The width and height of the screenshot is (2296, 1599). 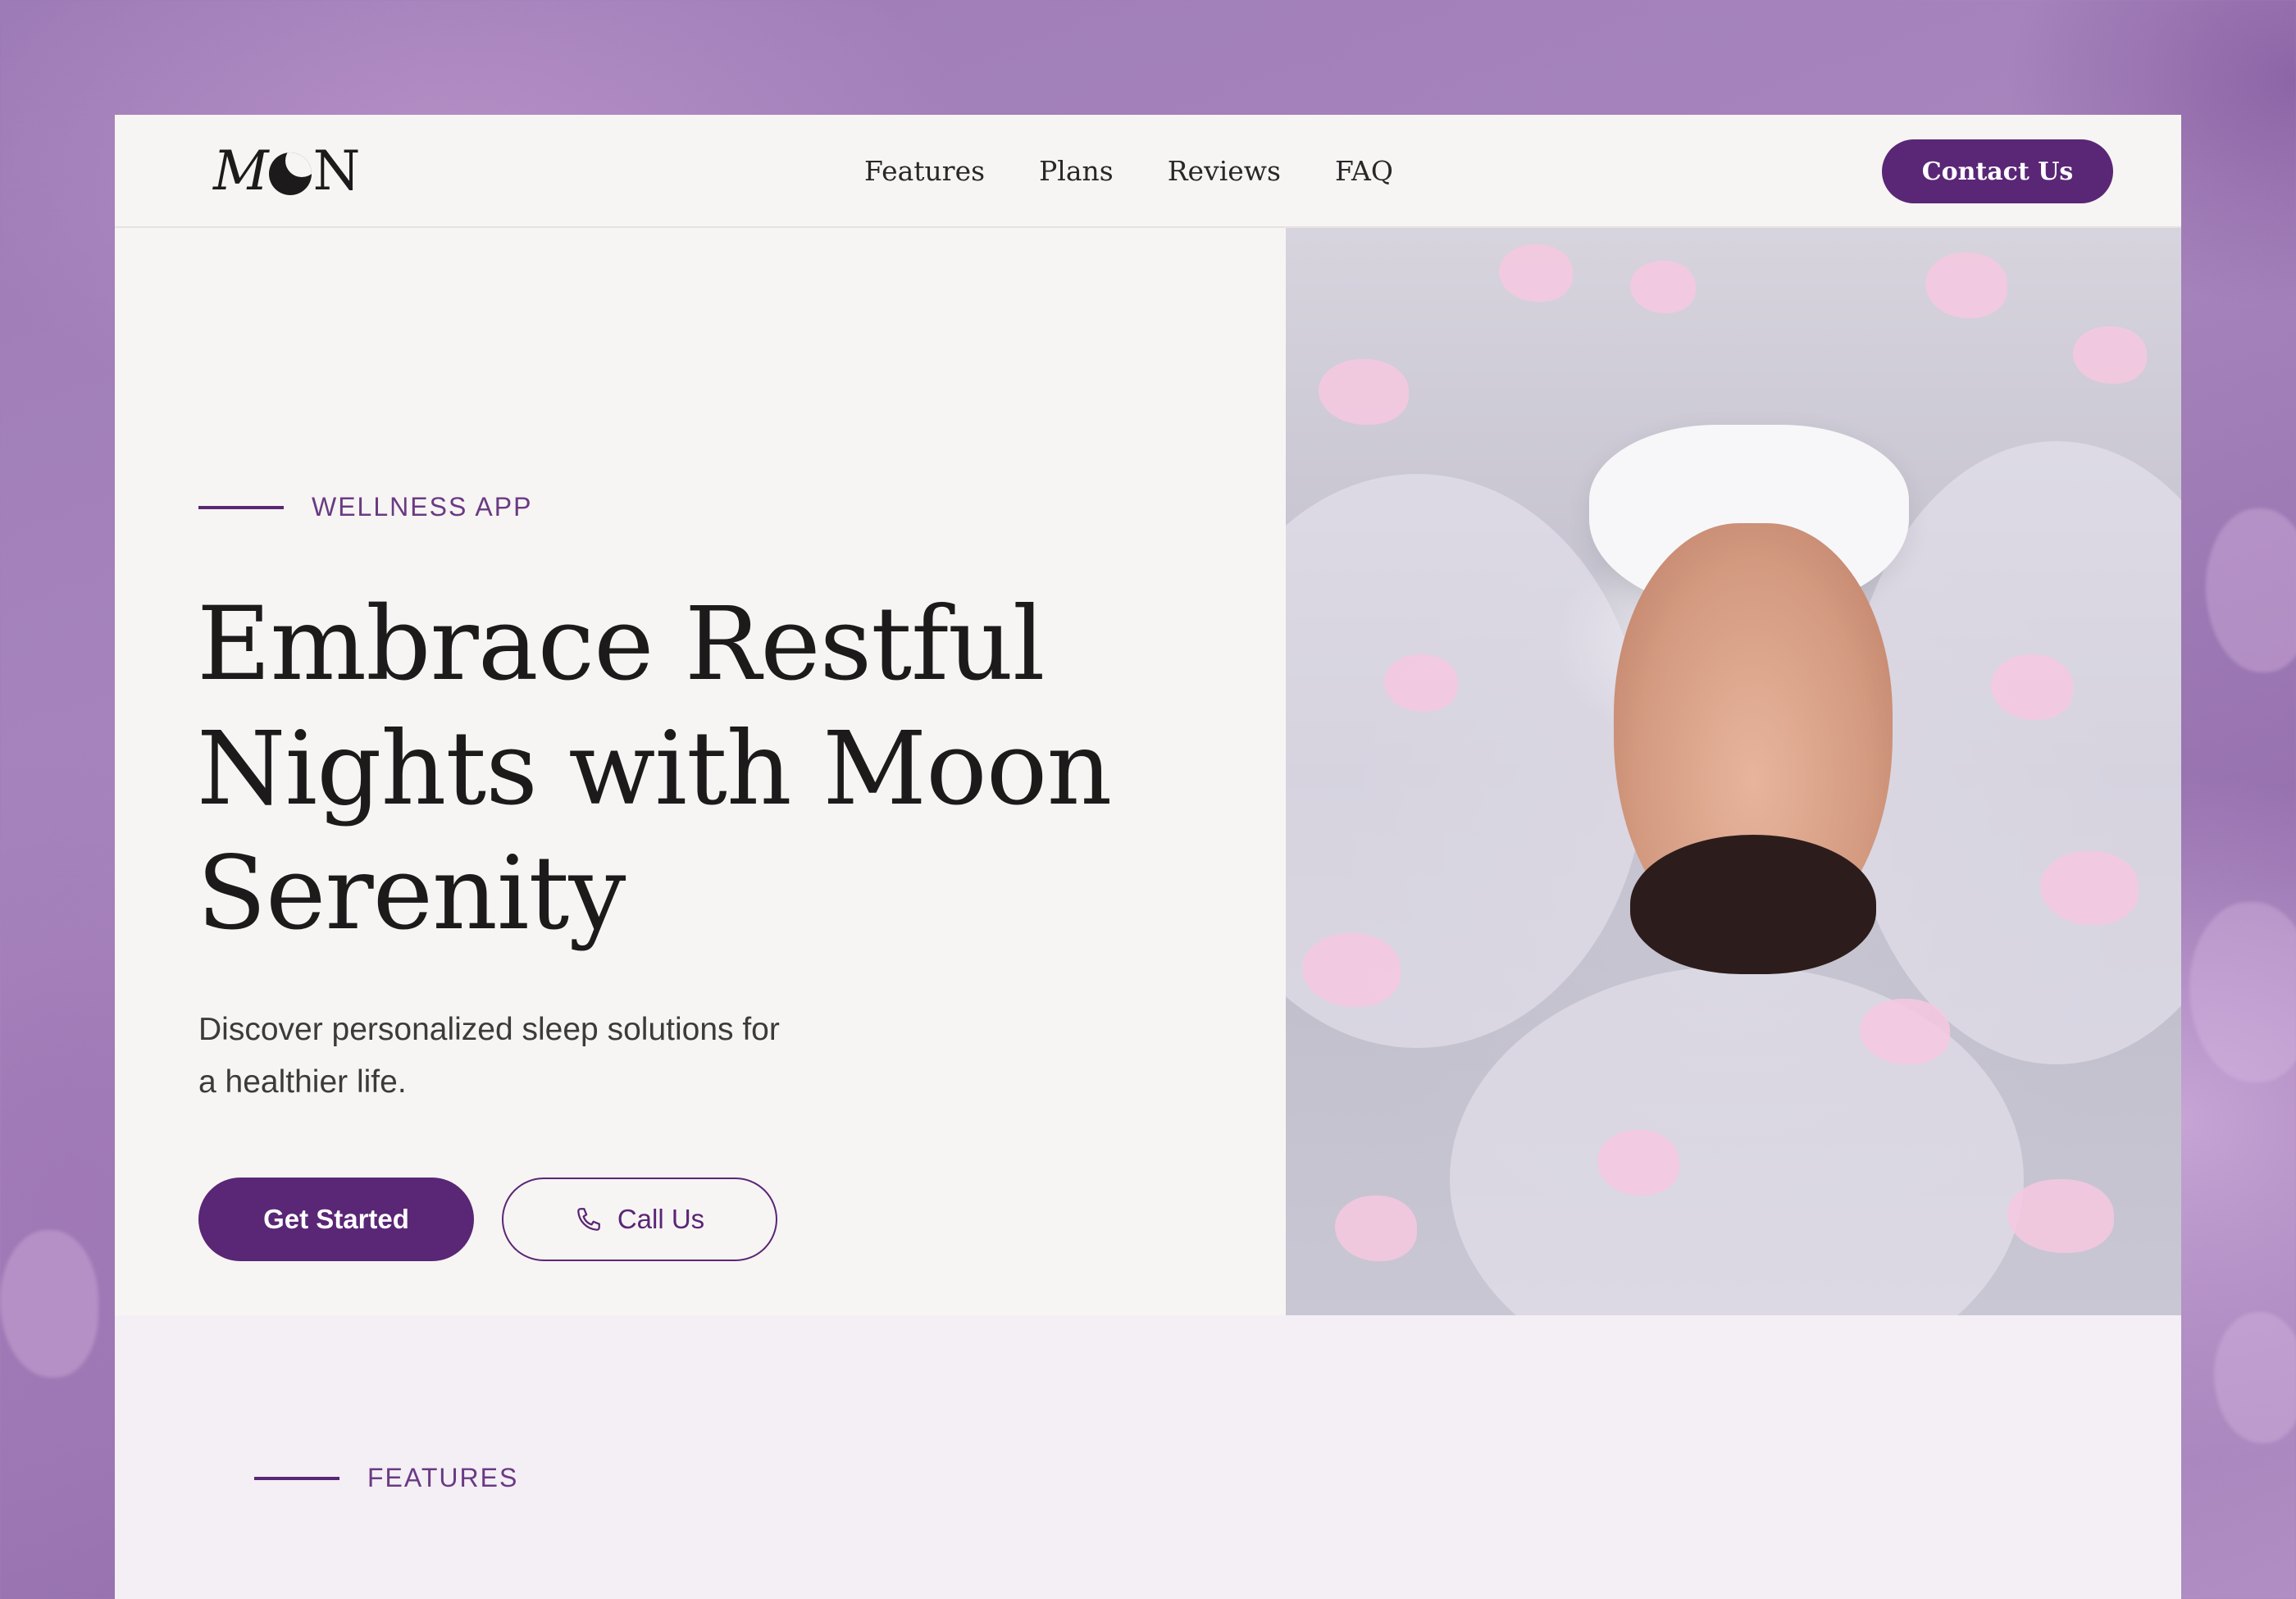 What do you see at coordinates (487, 1219) in the screenshot?
I see `hero-actions: Get Started Call Us` at bounding box center [487, 1219].